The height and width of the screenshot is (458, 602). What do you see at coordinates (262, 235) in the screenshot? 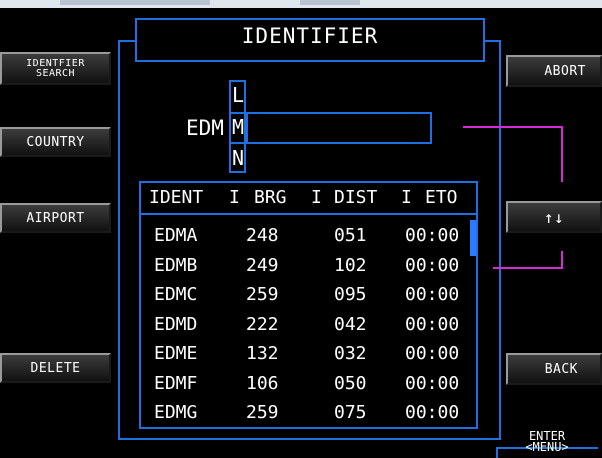
I see `cell-brg: 248` at bounding box center [262, 235].